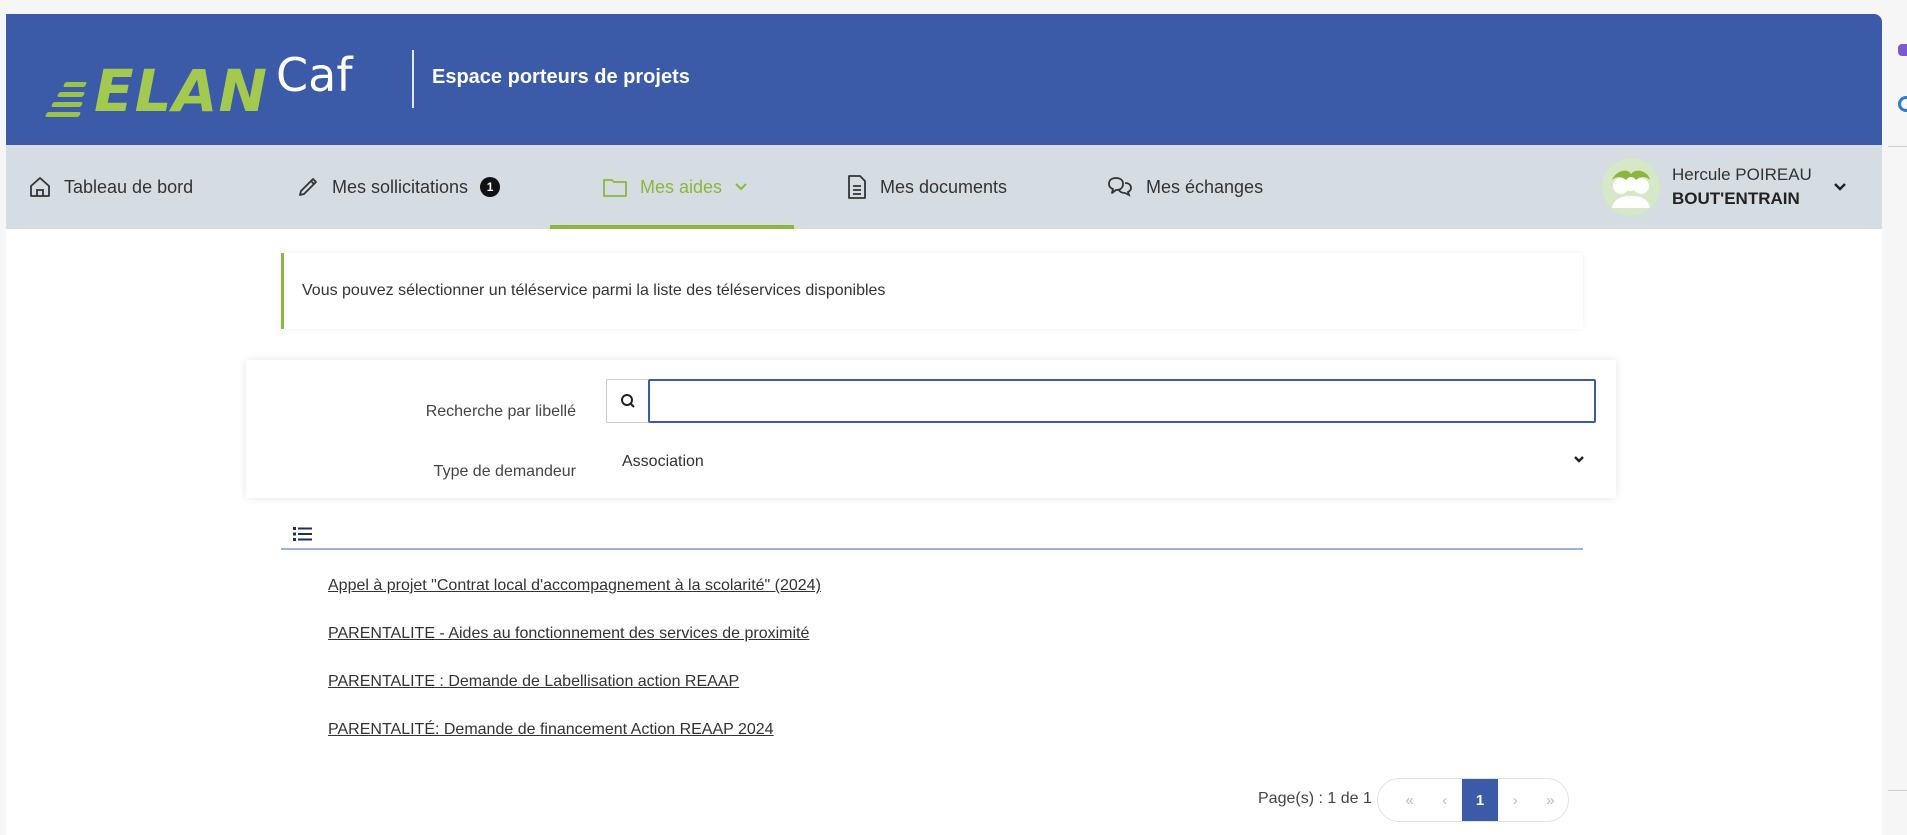 The height and width of the screenshot is (835, 1907). I want to click on chat-icon, so click(1120, 187).